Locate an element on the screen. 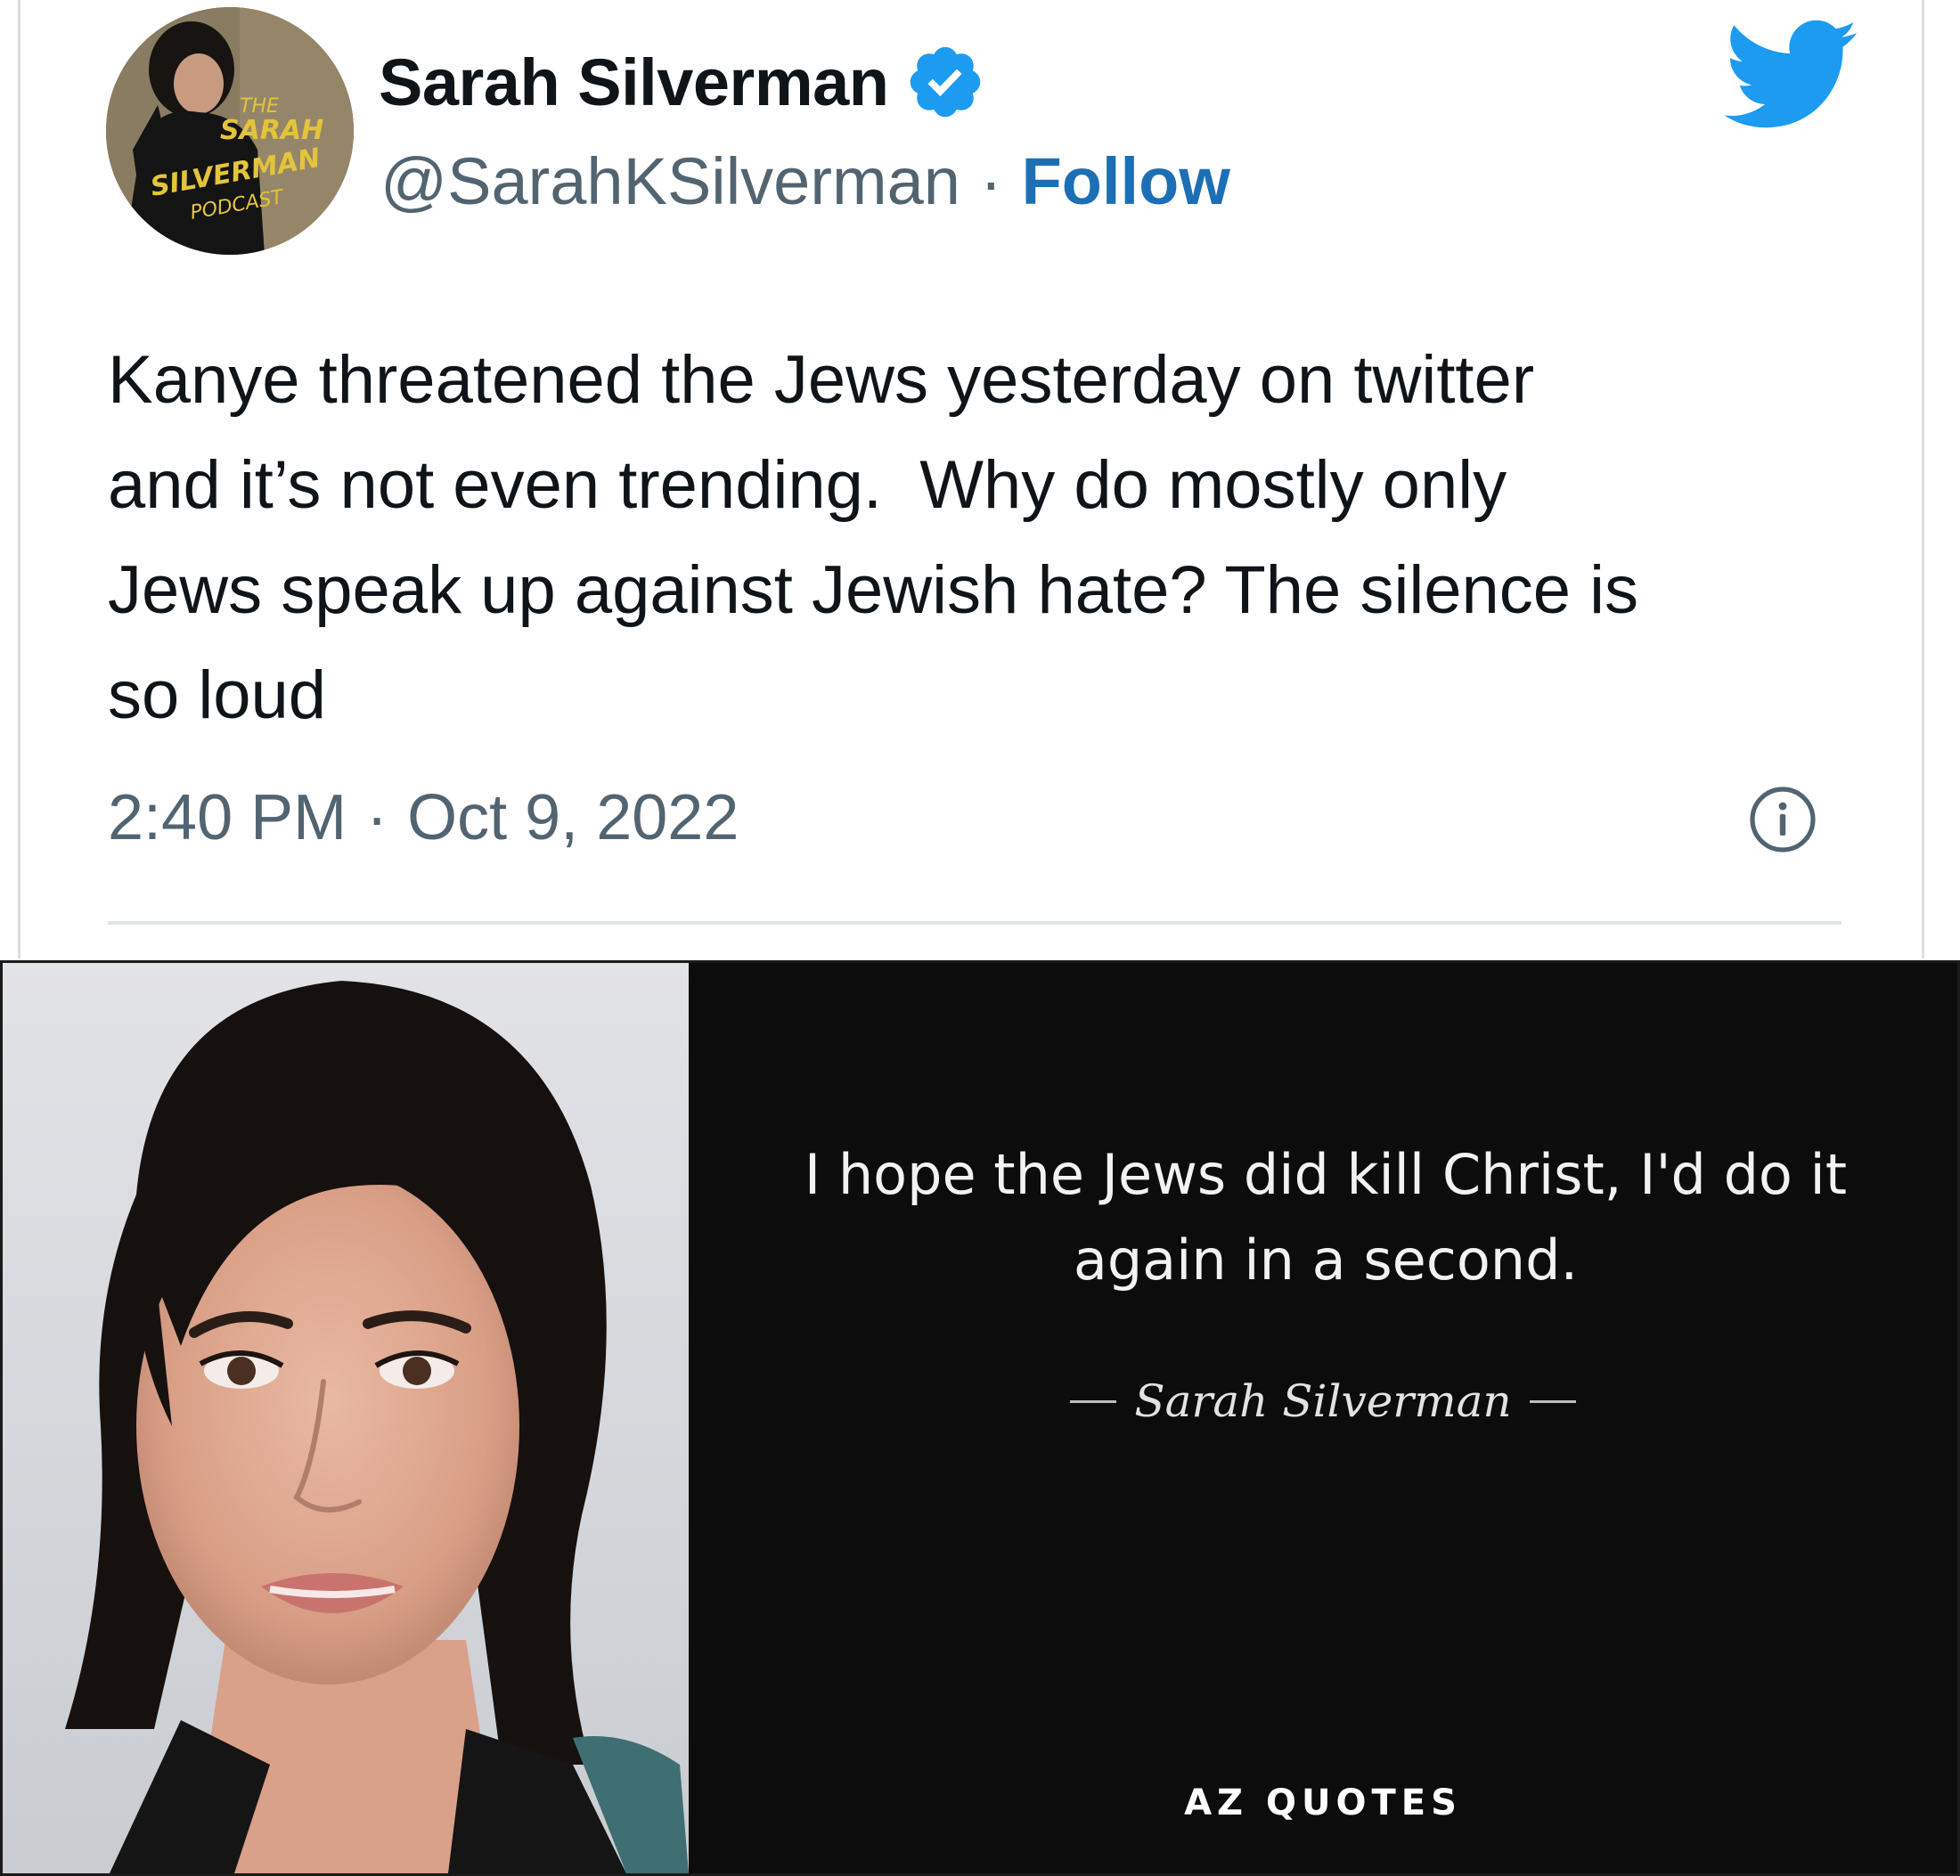 This screenshot has height=1876, width=1960. tweet-divider is located at coordinates (975, 923).